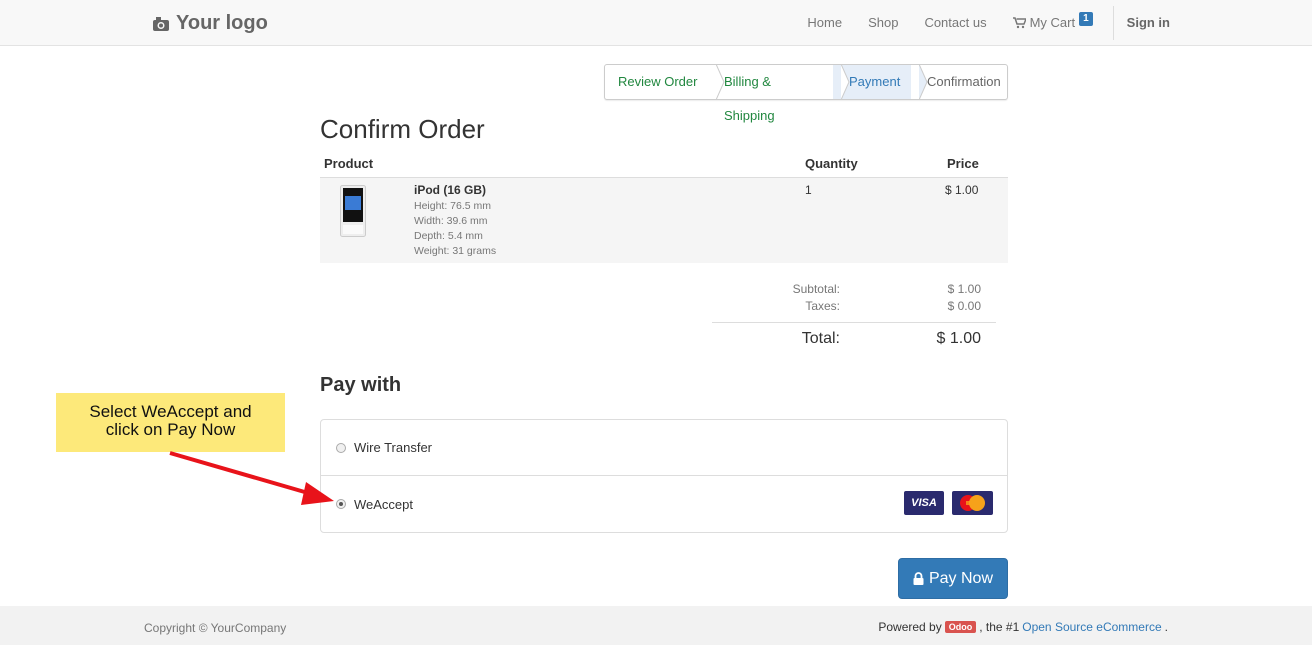 The height and width of the screenshot is (645, 1312). I want to click on powered-prefix: Powered by, so click(910, 627).